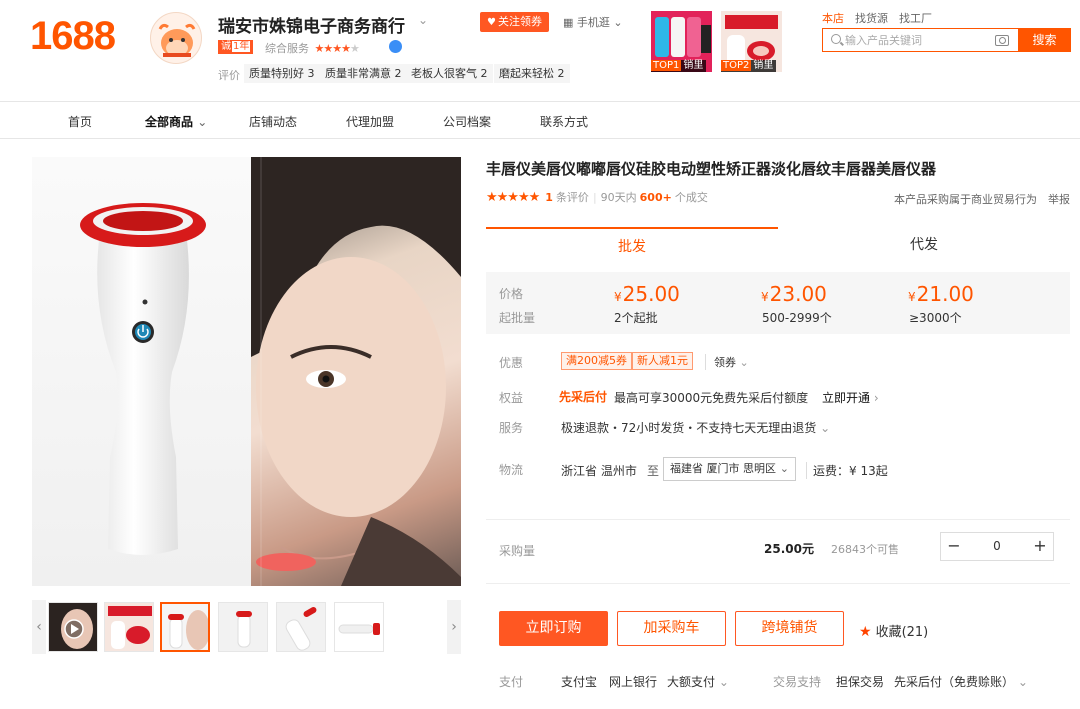 The image size is (1080, 709). Describe the element at coordinates (1059, 199) in the screenshot. I see `report-link: 举报` at that location.